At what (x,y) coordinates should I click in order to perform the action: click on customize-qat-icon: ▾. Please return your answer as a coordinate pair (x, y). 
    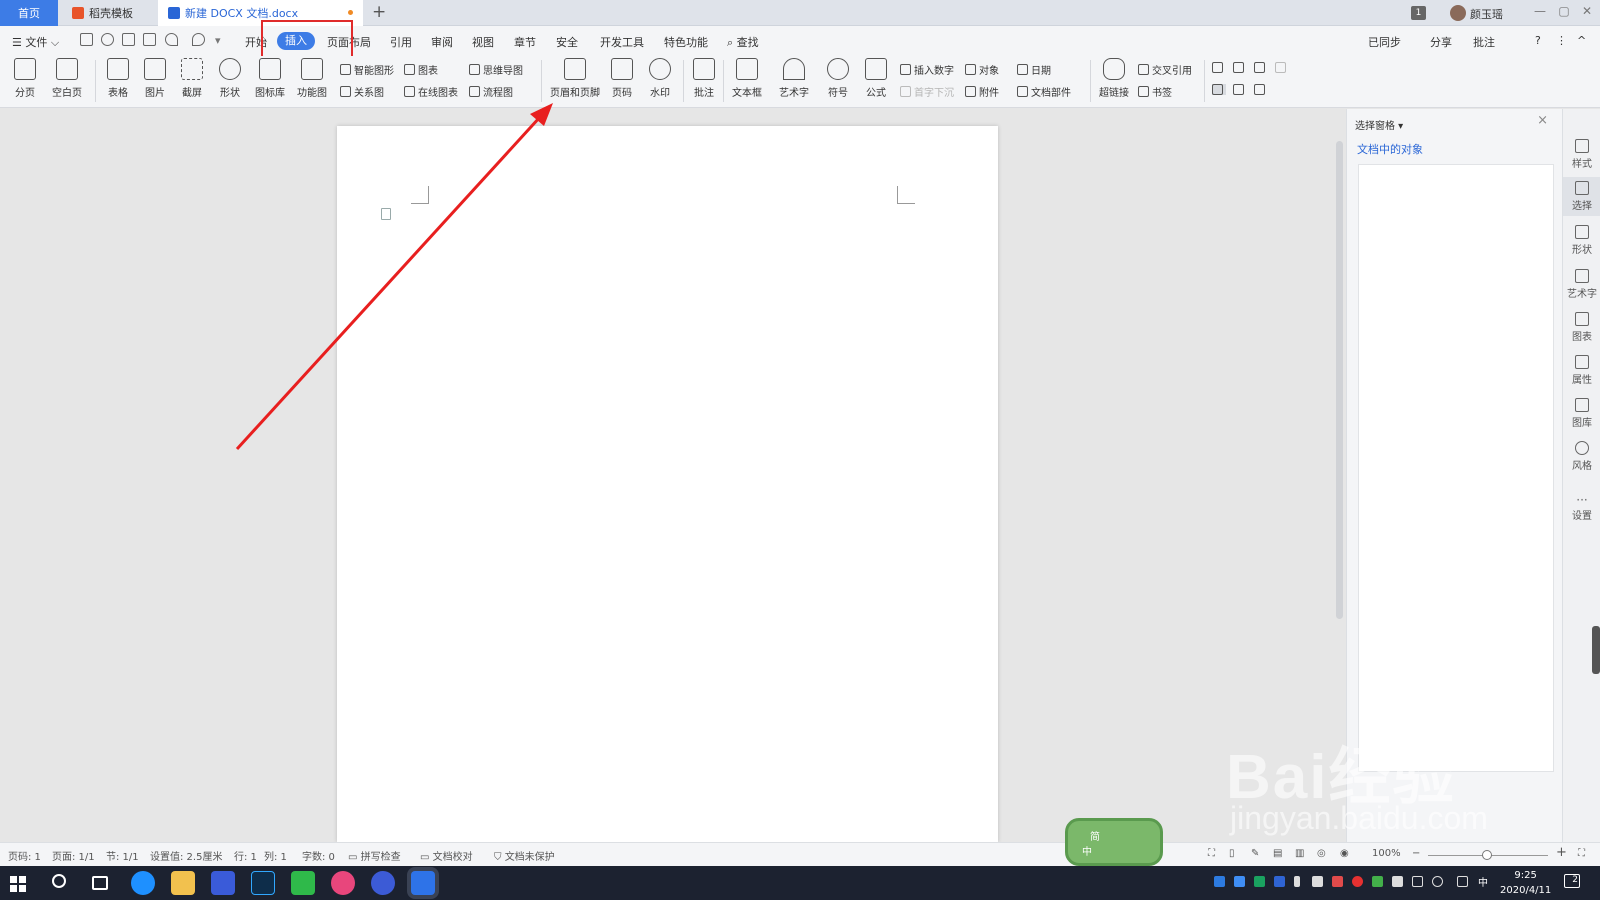
    Looking at the image, I should click on (218, 40).